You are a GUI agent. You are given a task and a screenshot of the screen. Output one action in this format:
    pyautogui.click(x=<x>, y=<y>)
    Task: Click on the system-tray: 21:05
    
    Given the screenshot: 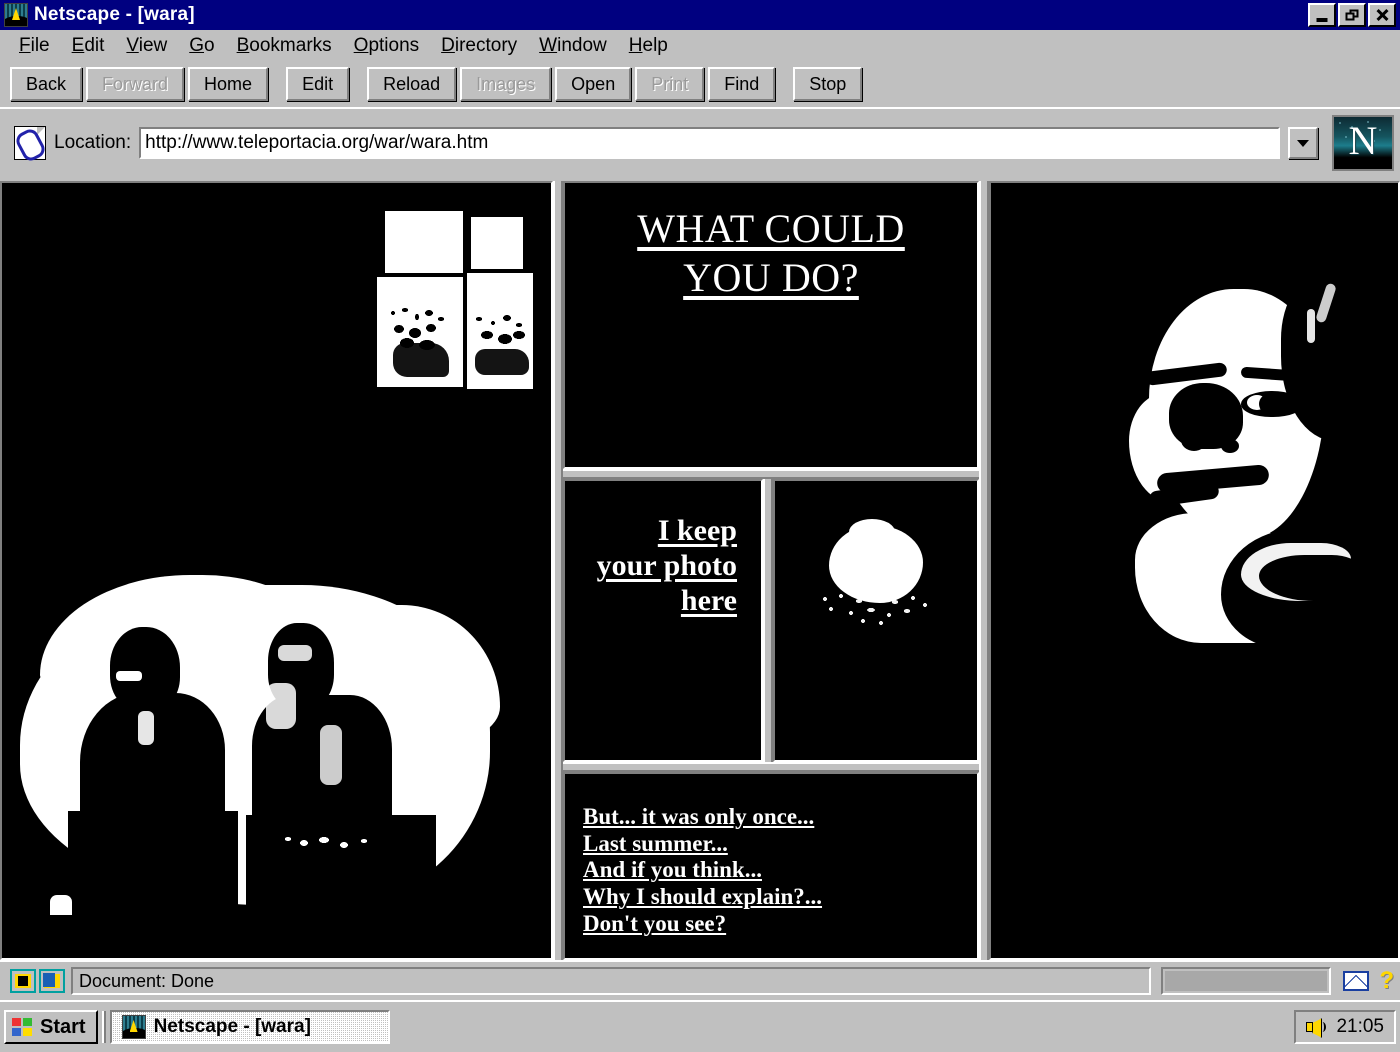 What is the action you would take?
    pyautogui.click(x=1345, y=1027)
    